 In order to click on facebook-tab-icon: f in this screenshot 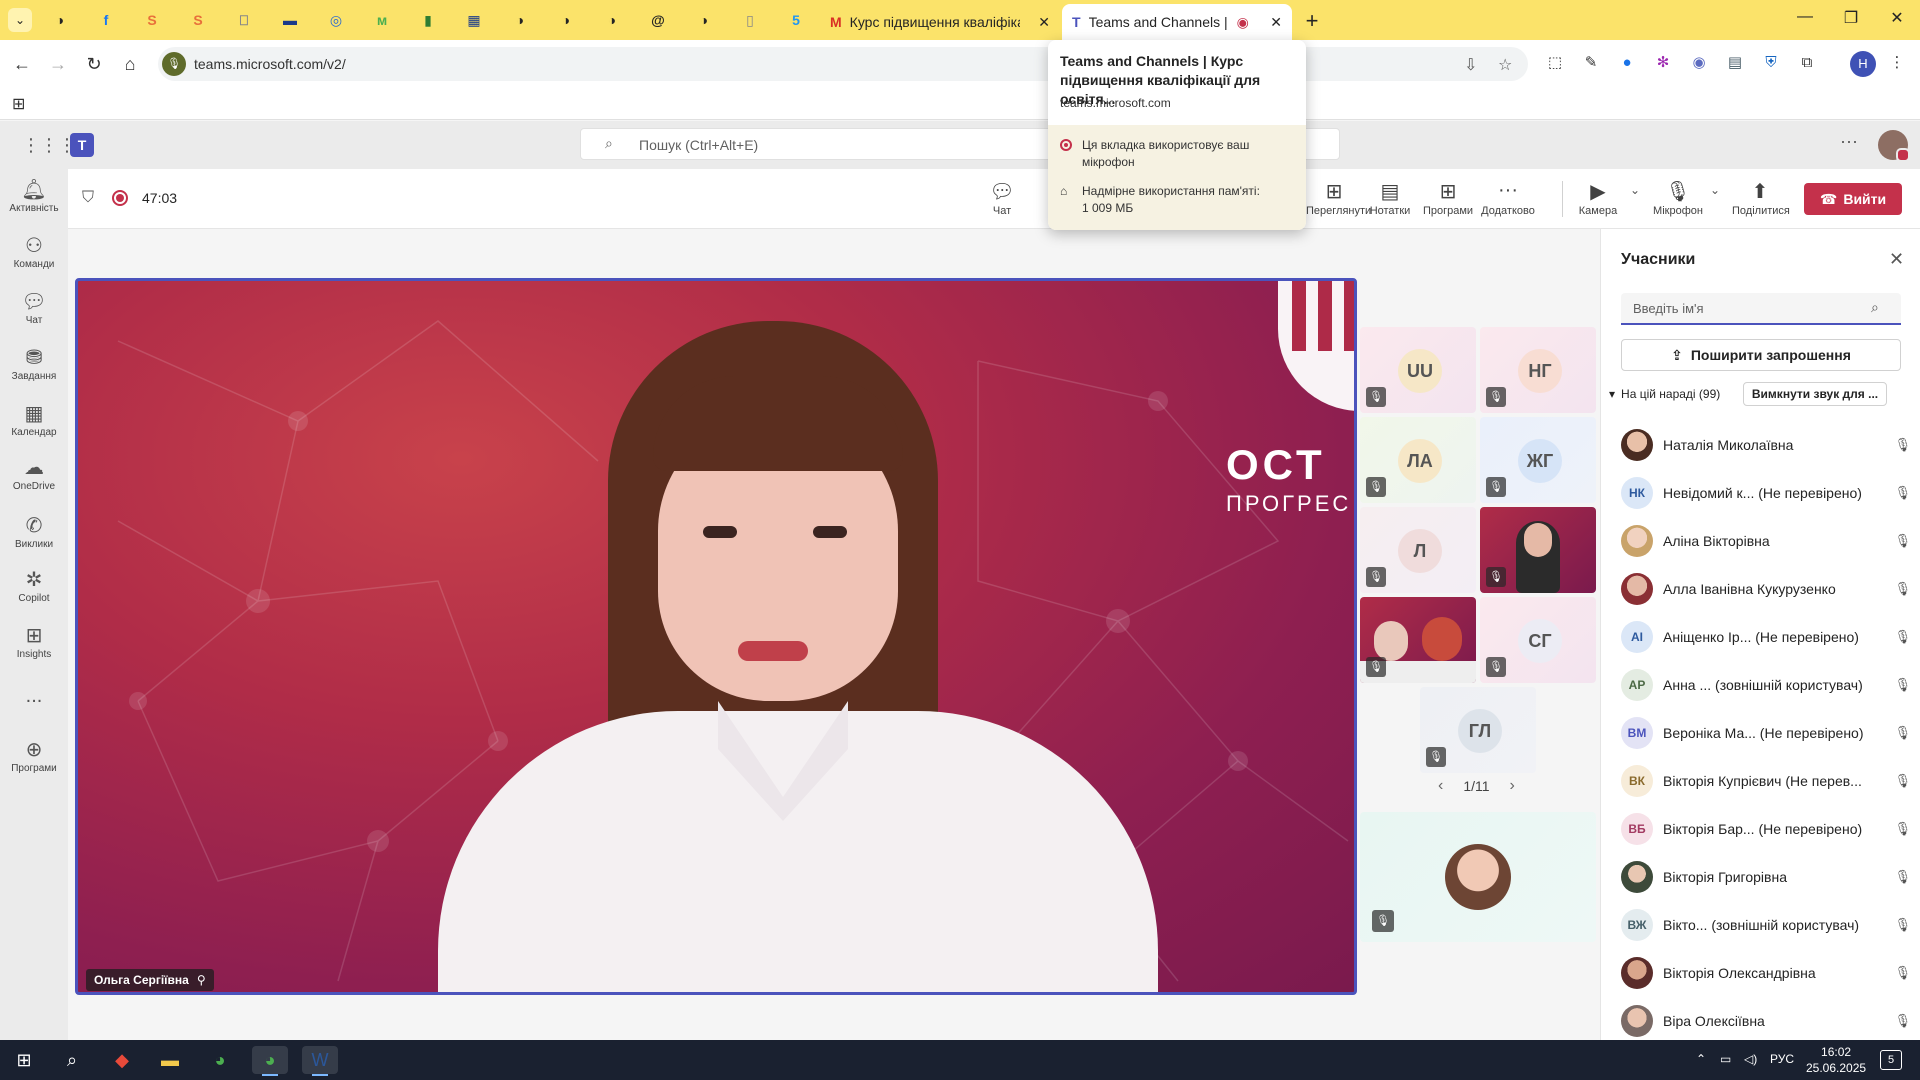, I will do `click(106, 20)`.